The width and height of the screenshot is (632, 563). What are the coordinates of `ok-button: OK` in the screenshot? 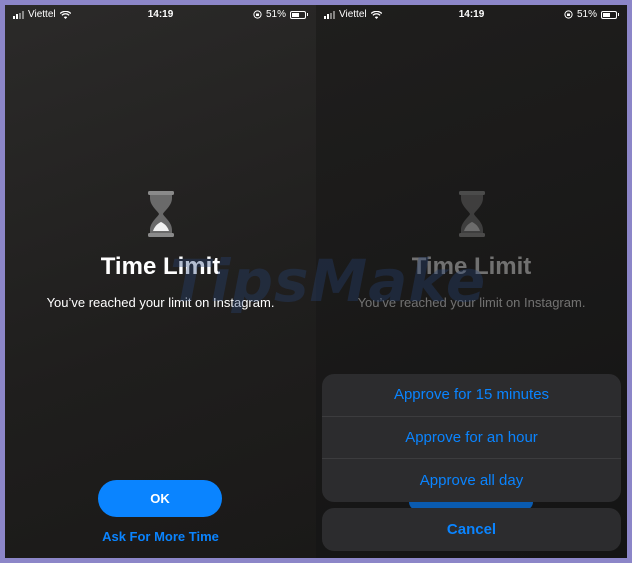 It's located at (160, 498).